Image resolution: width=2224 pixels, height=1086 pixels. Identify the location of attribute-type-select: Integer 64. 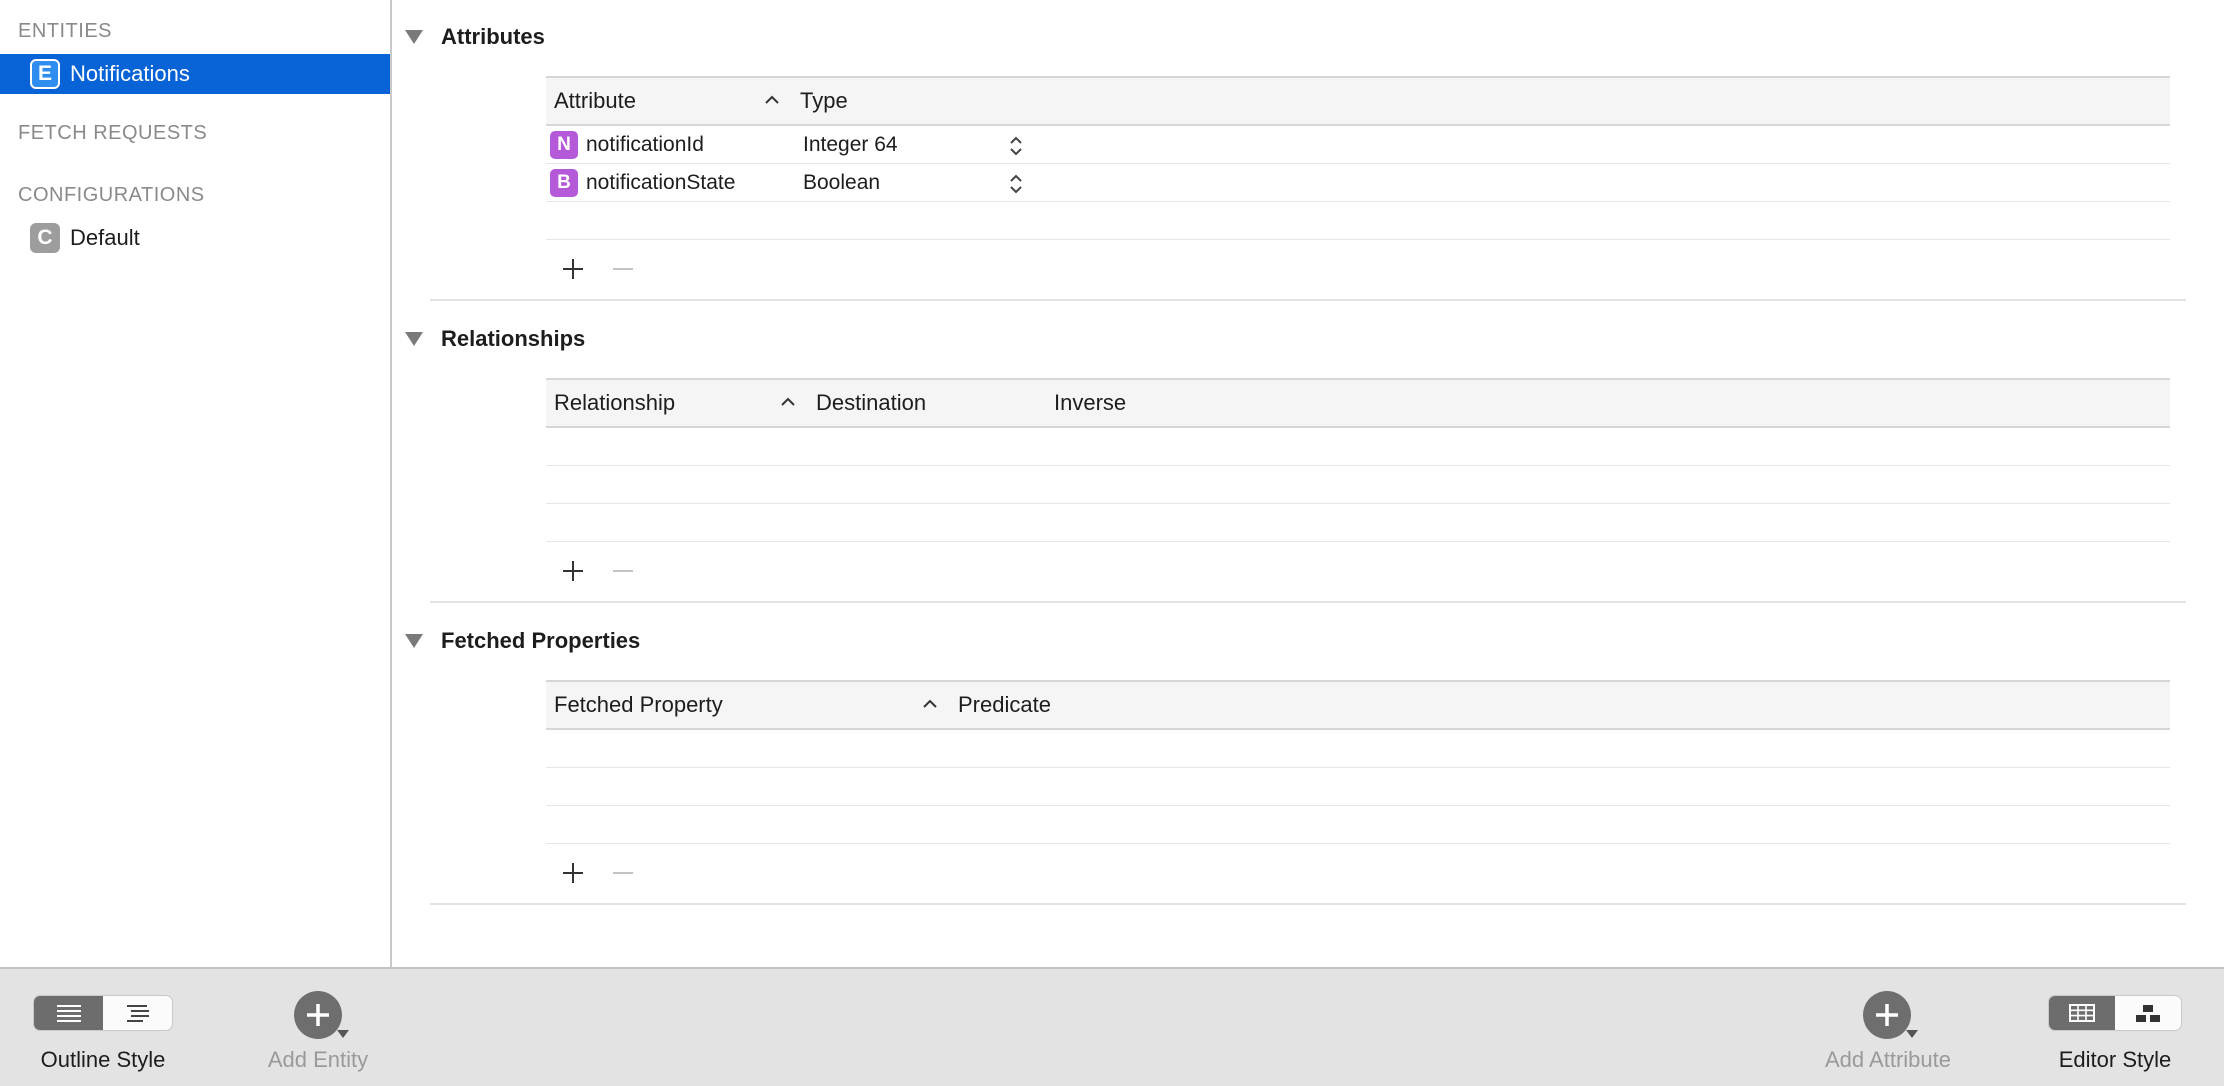
(850, 145).